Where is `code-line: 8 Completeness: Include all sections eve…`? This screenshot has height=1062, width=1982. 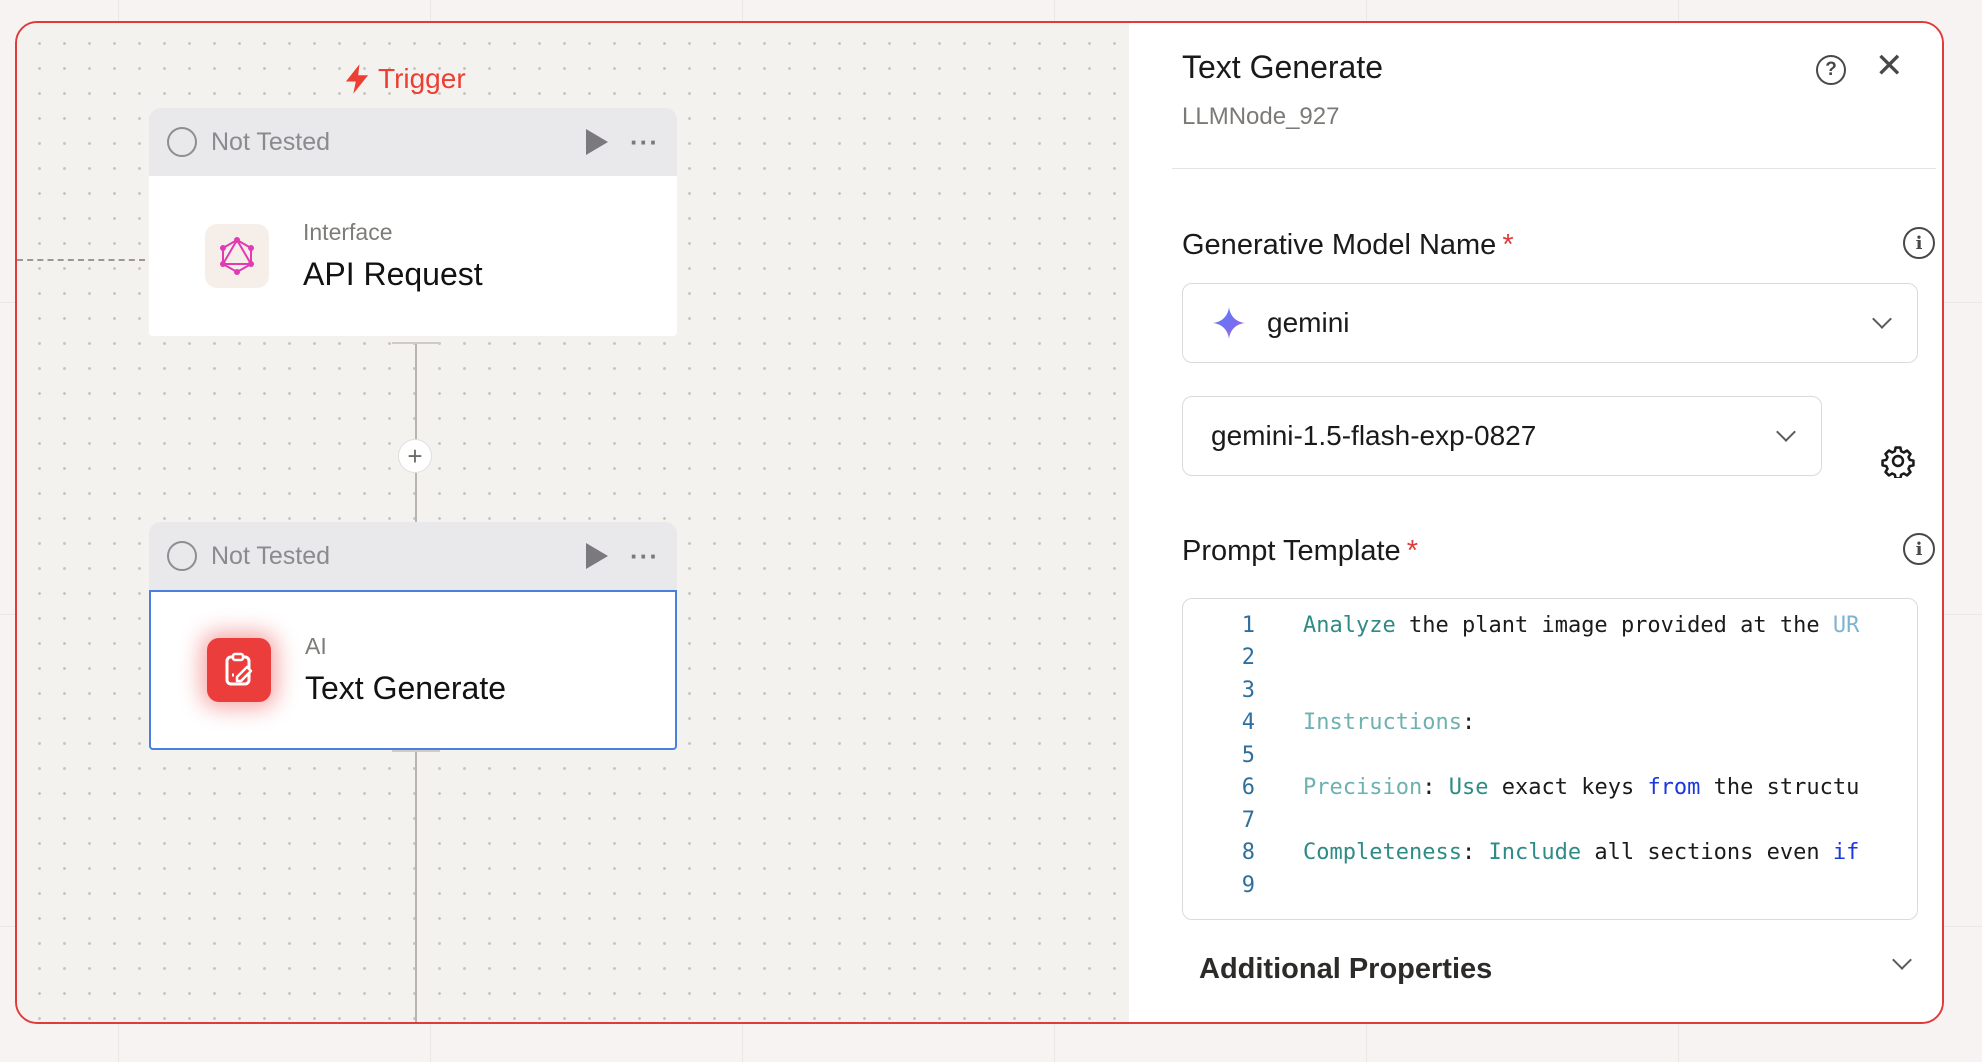 code-line: 8 Completeness: Include all sections eve… is located at coordinates (1521, 852).